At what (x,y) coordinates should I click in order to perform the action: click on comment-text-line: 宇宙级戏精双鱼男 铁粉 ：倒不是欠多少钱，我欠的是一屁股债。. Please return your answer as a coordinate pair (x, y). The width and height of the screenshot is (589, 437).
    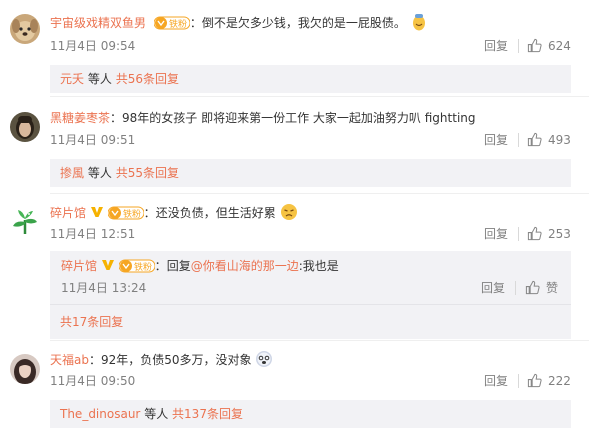
    Looking at the image, I should click on (319, 22).